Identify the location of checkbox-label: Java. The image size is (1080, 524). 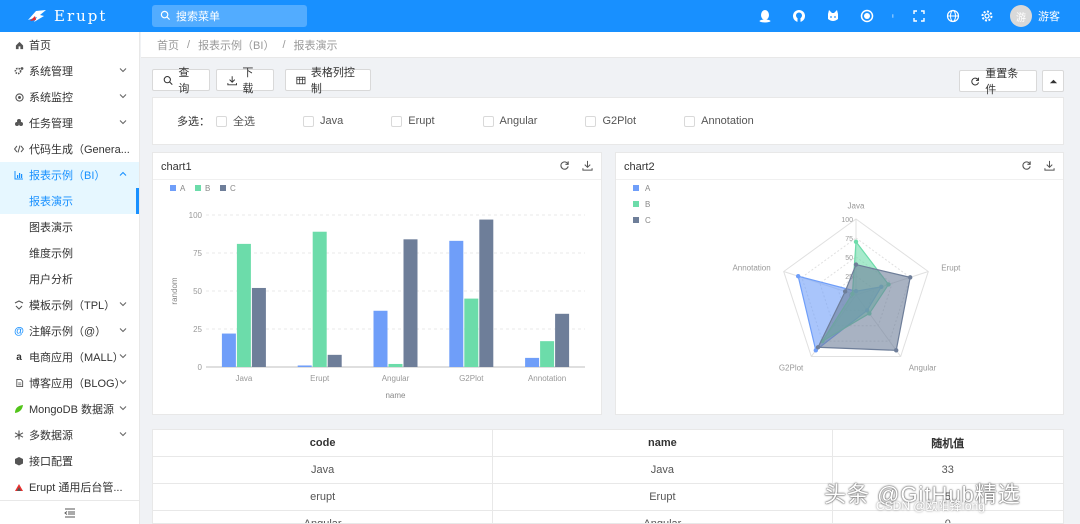
(332, 121).